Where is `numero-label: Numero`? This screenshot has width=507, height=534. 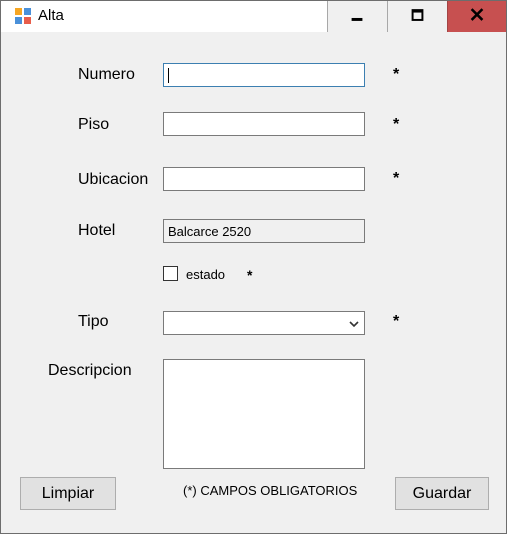
numero-label: Numero is located at coordinates (106, 74).